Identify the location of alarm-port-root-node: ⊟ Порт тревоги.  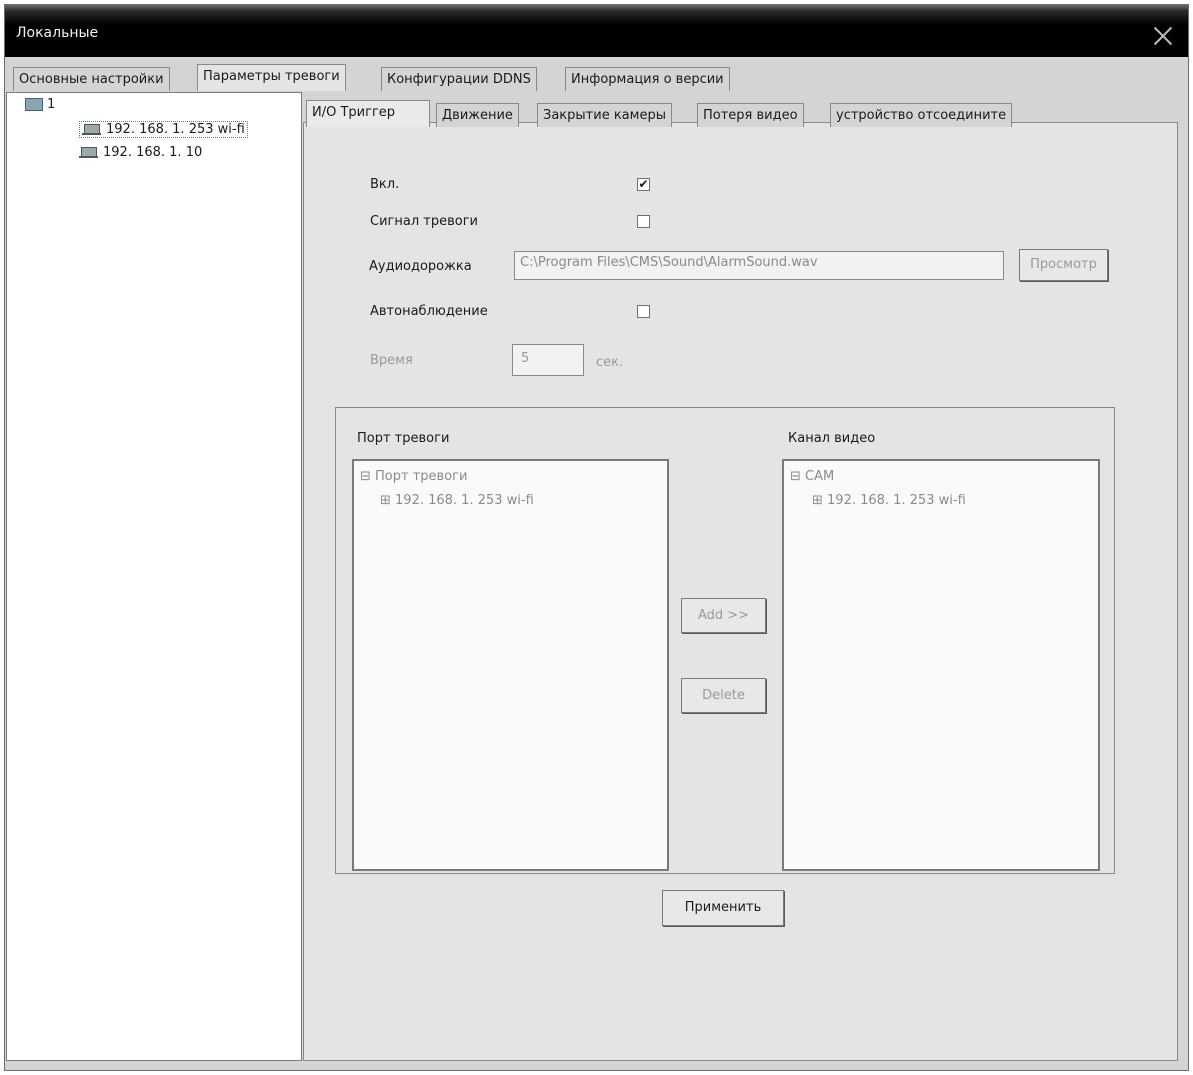
(413, 476).